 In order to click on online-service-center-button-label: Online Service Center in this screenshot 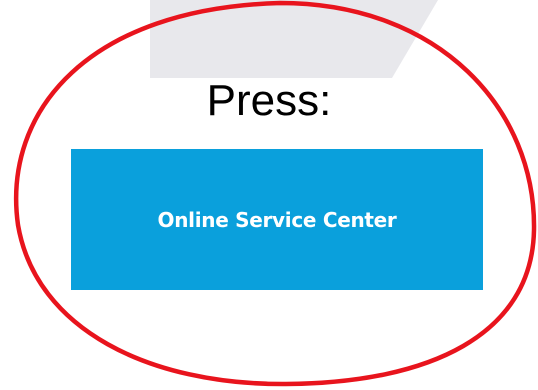, I will do `click(277, 219)`.